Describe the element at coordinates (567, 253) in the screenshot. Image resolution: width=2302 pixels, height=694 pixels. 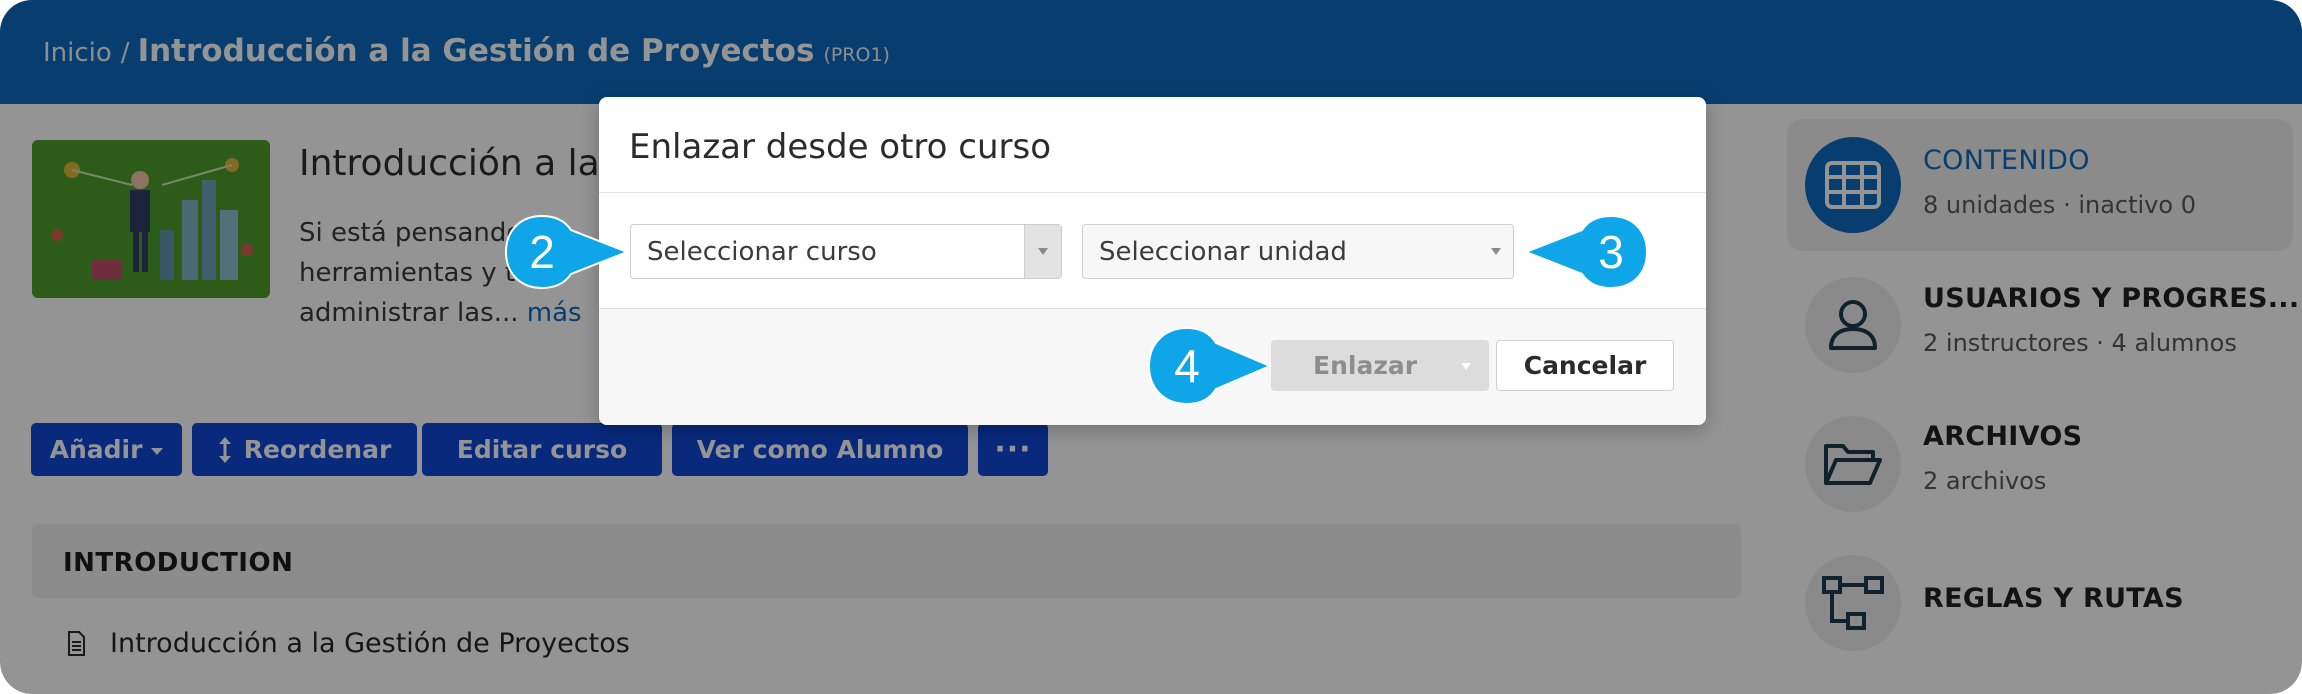
I see `callout-2: 2` at that location.